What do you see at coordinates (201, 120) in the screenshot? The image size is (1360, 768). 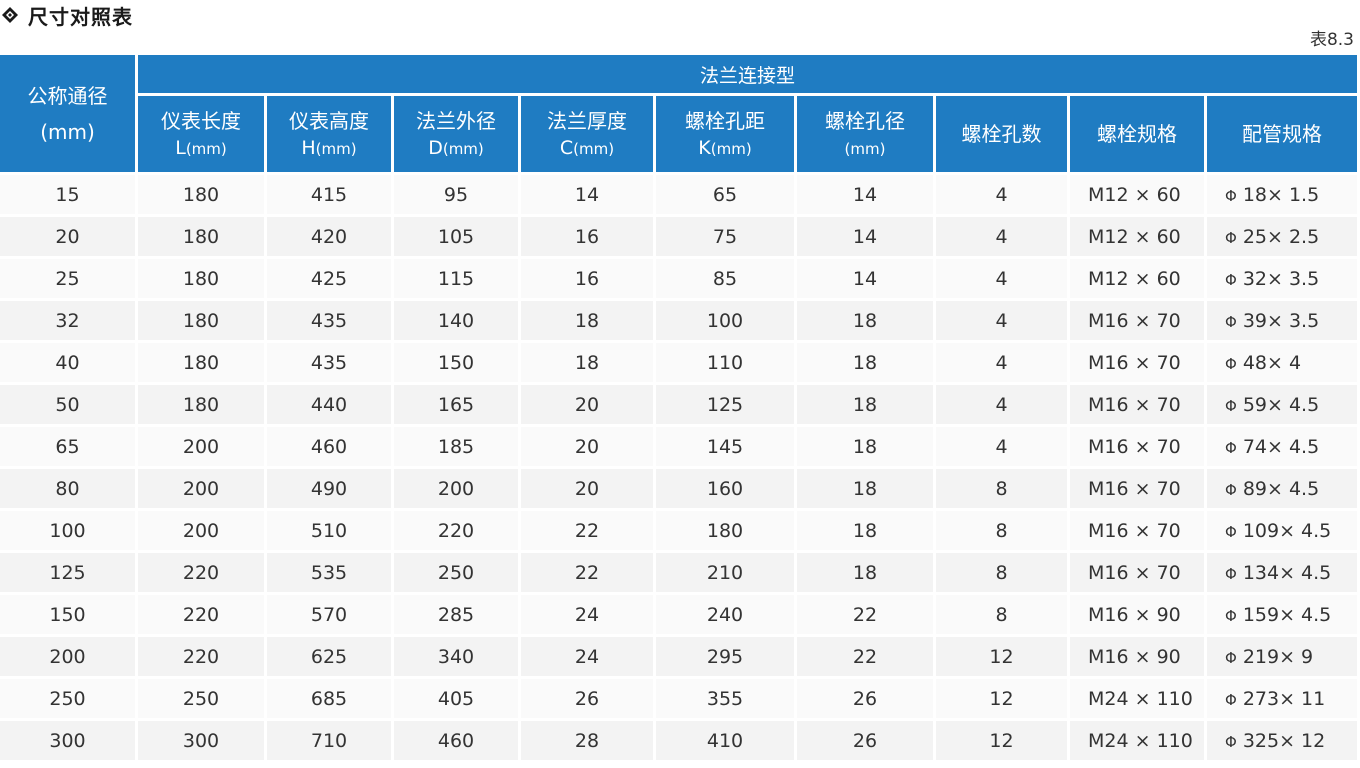 I see `column-header-label: 仪表长度` at bounding box center [201, 120].